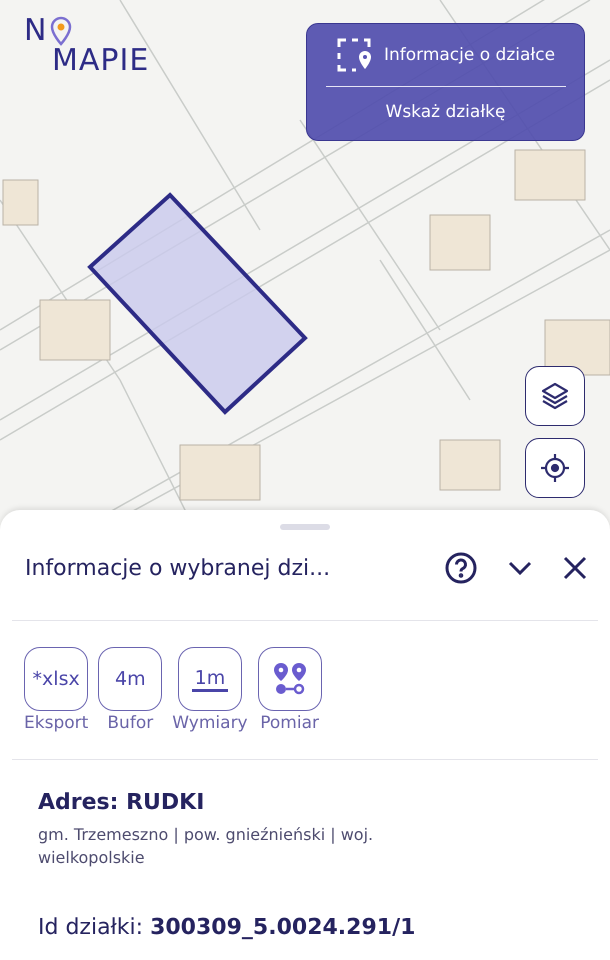 This screenshot has height=960, width=610. I want to click on address-title: Adres: RUDKI, so click(122, 802).